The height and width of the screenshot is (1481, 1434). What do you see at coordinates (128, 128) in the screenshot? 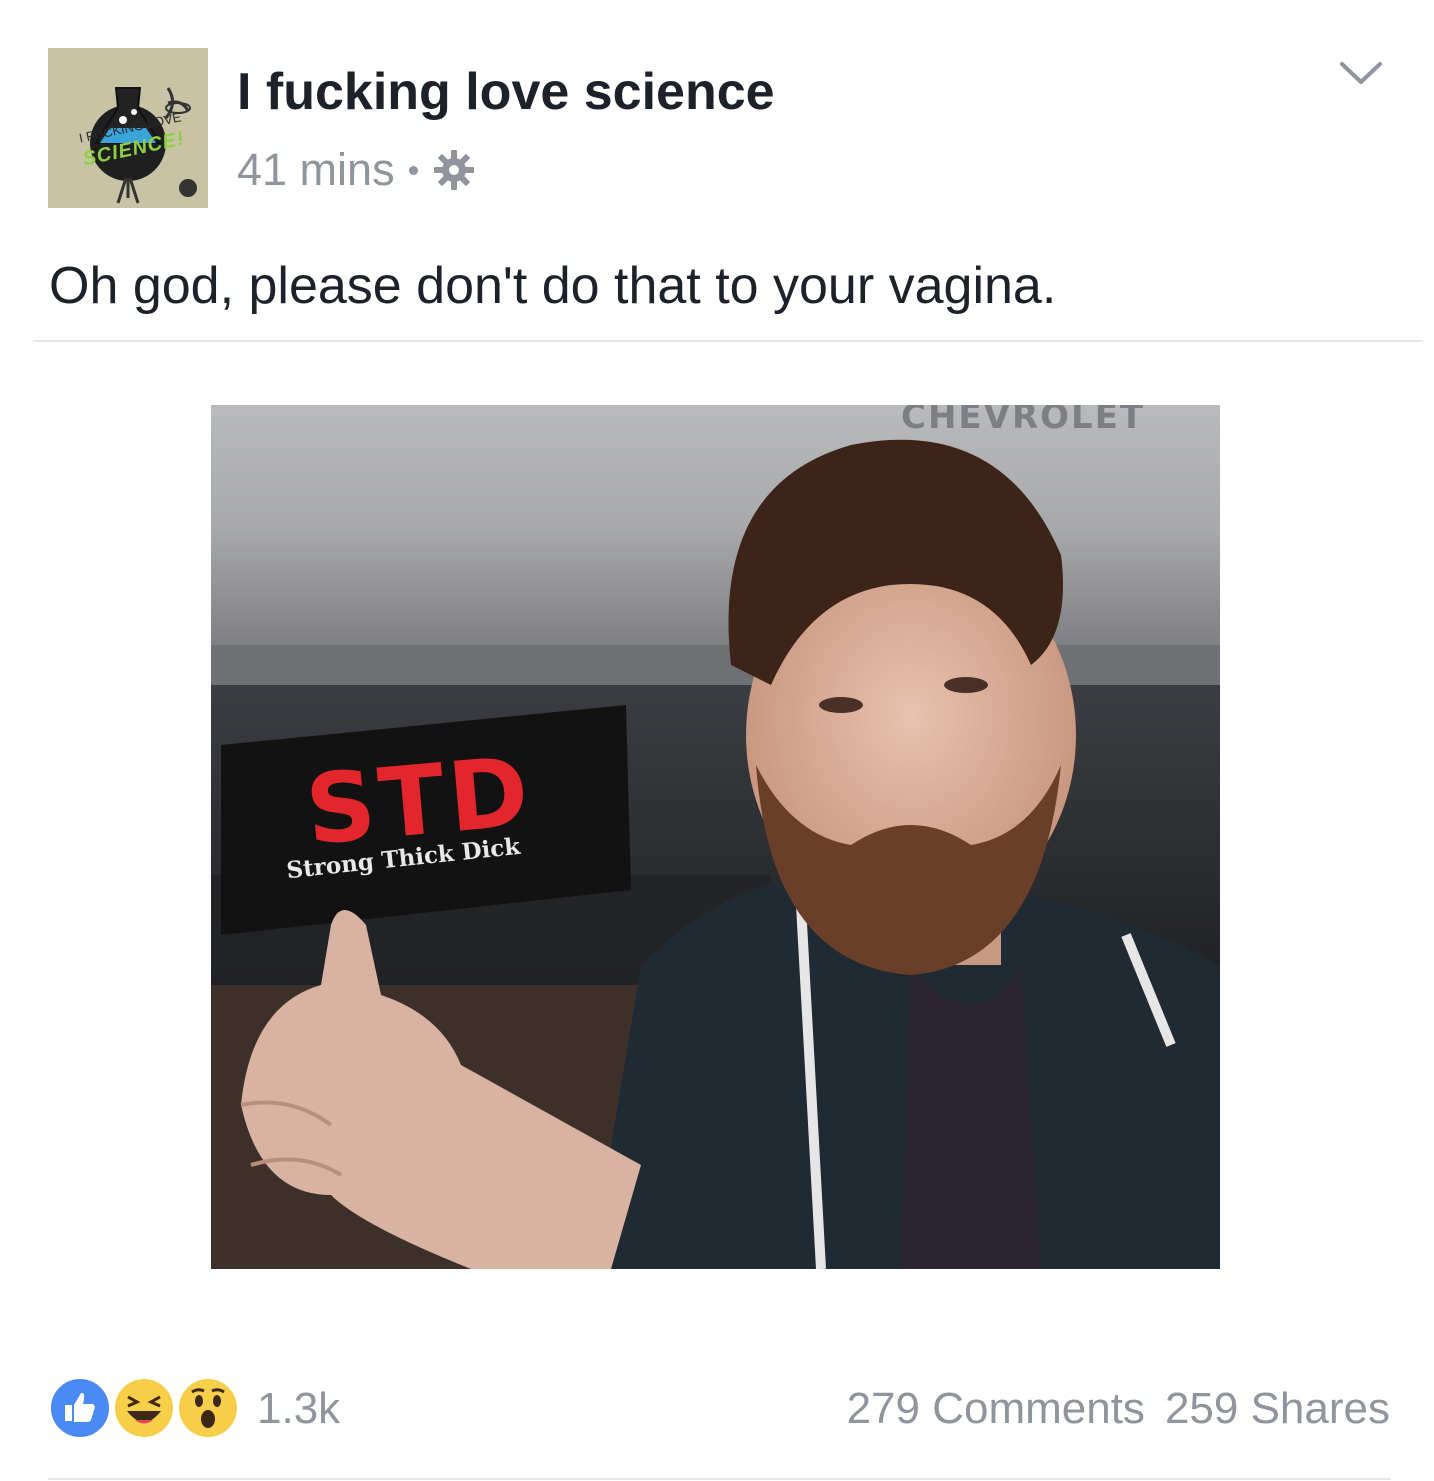
I see `page-avatar: I FUCKING LOVE SCIENCE!` at bounding box center [128, 128].